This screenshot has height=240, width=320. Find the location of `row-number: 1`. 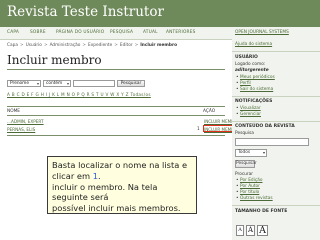

row-number: 1 is located at coordinates (198, 129).